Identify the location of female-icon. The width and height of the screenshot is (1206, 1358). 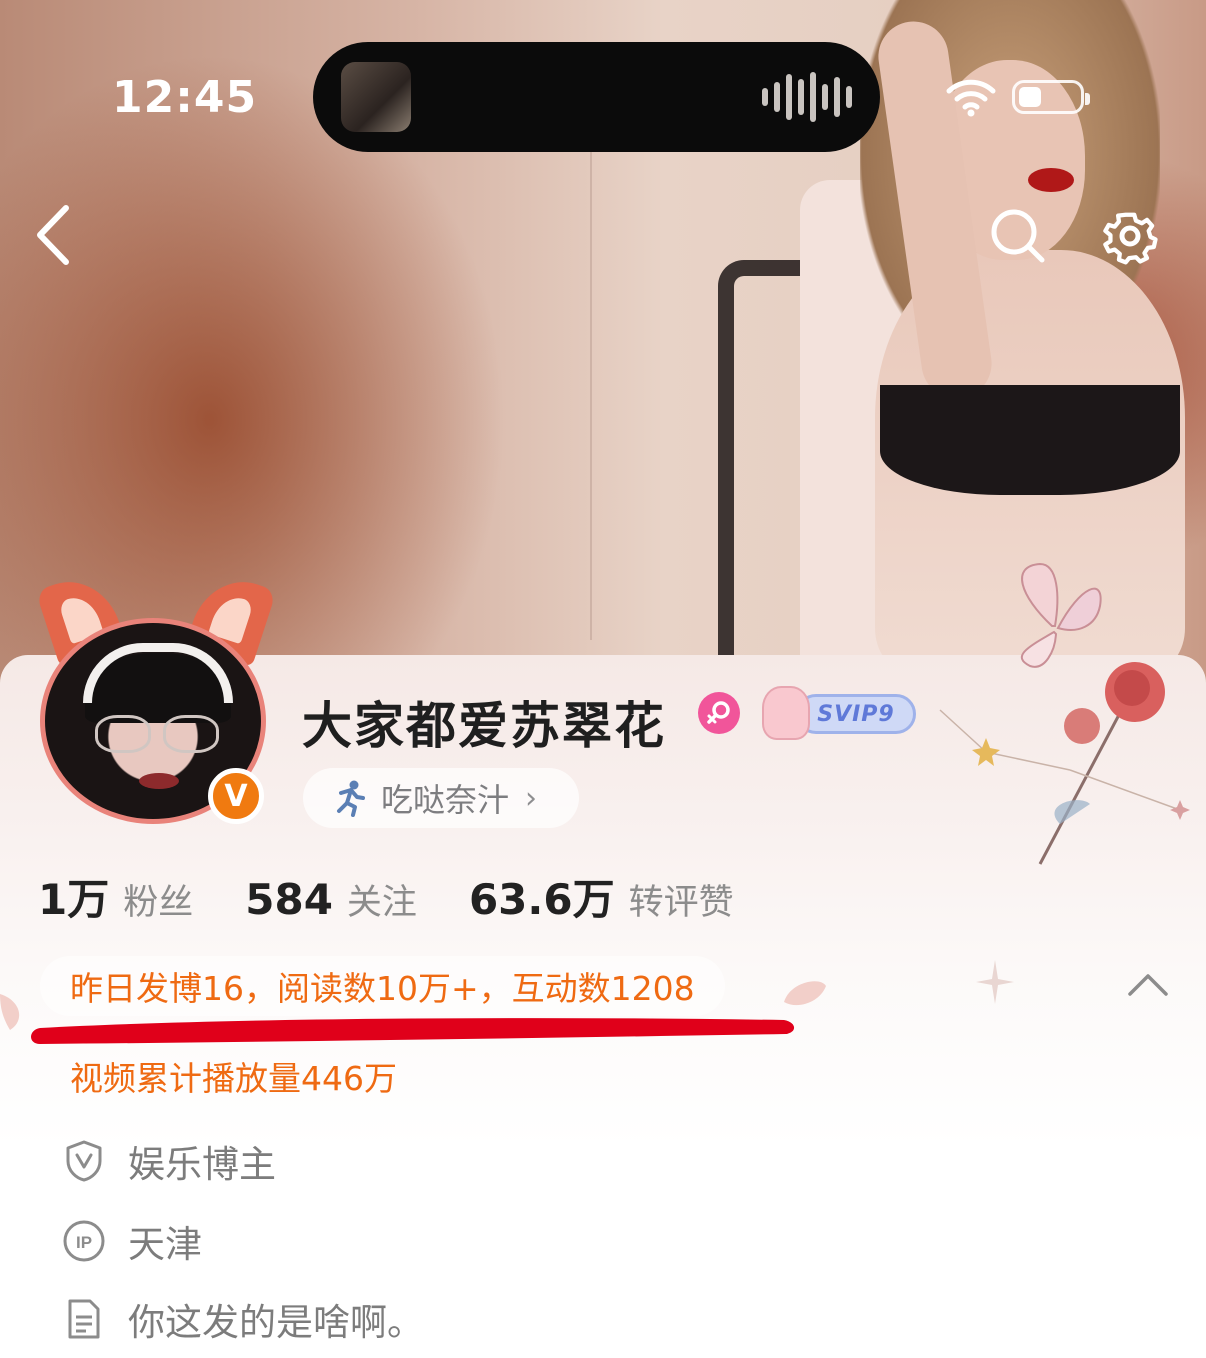
(719, 713).